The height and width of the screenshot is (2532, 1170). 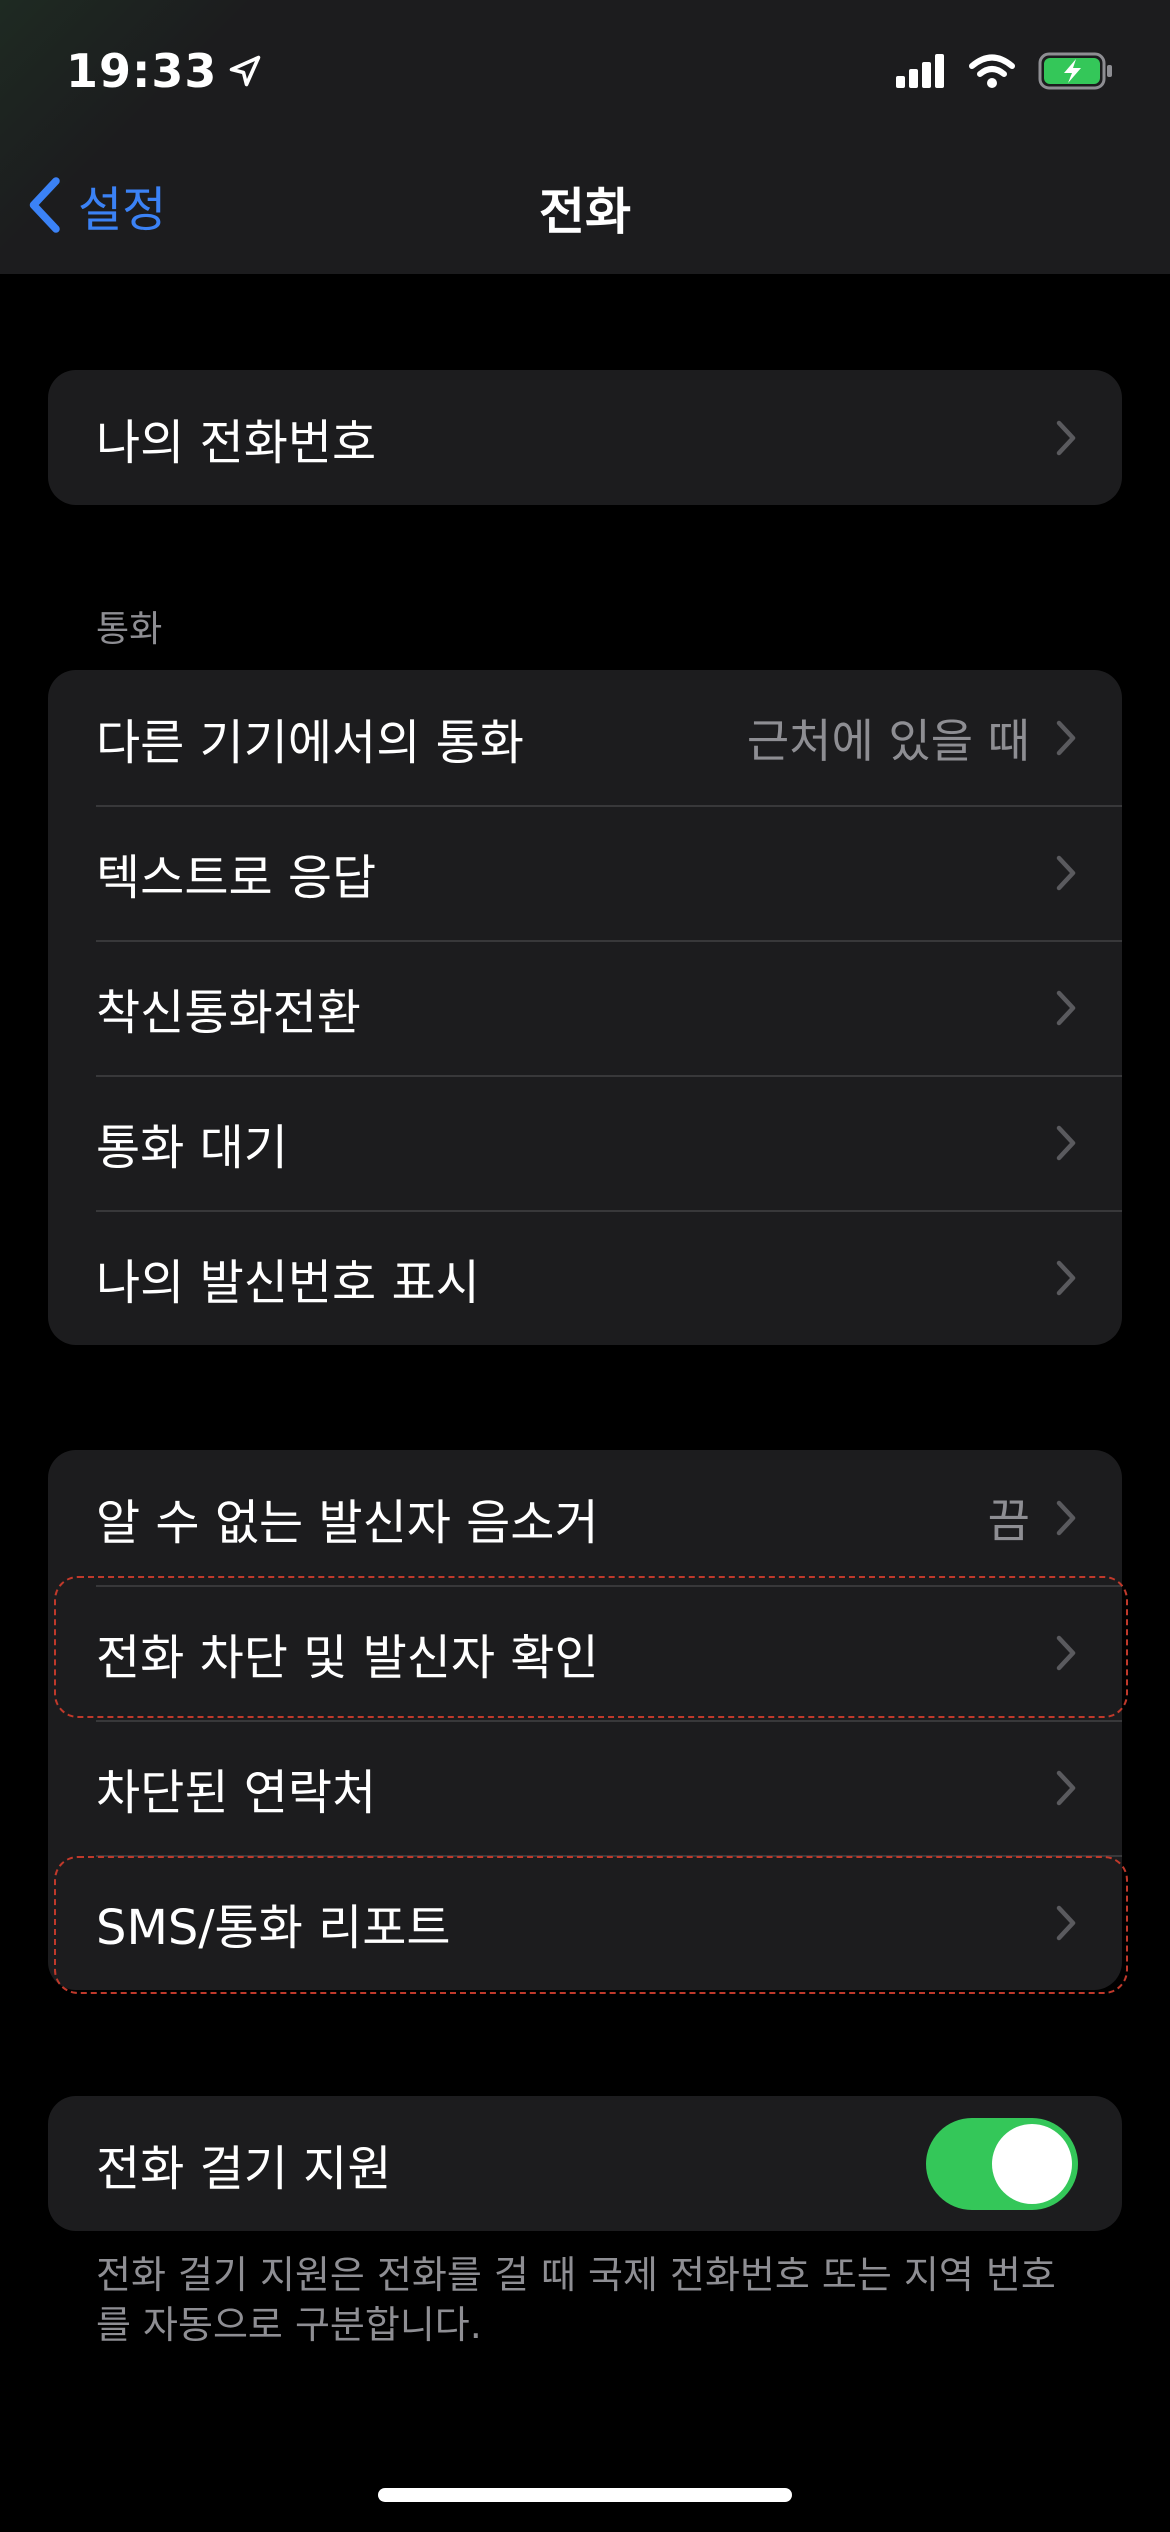 I want to click on row-call-forwarding: 착신통화전환, so click(x=585, y=1007).